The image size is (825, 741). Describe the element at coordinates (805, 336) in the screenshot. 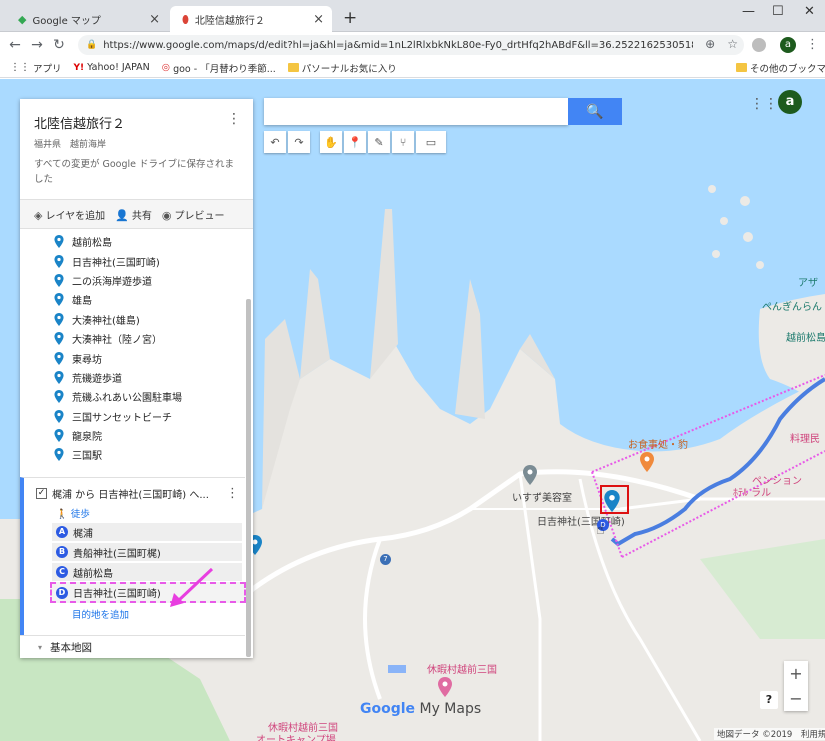

I see `map-label-matsushima: 越前松島` at that location.